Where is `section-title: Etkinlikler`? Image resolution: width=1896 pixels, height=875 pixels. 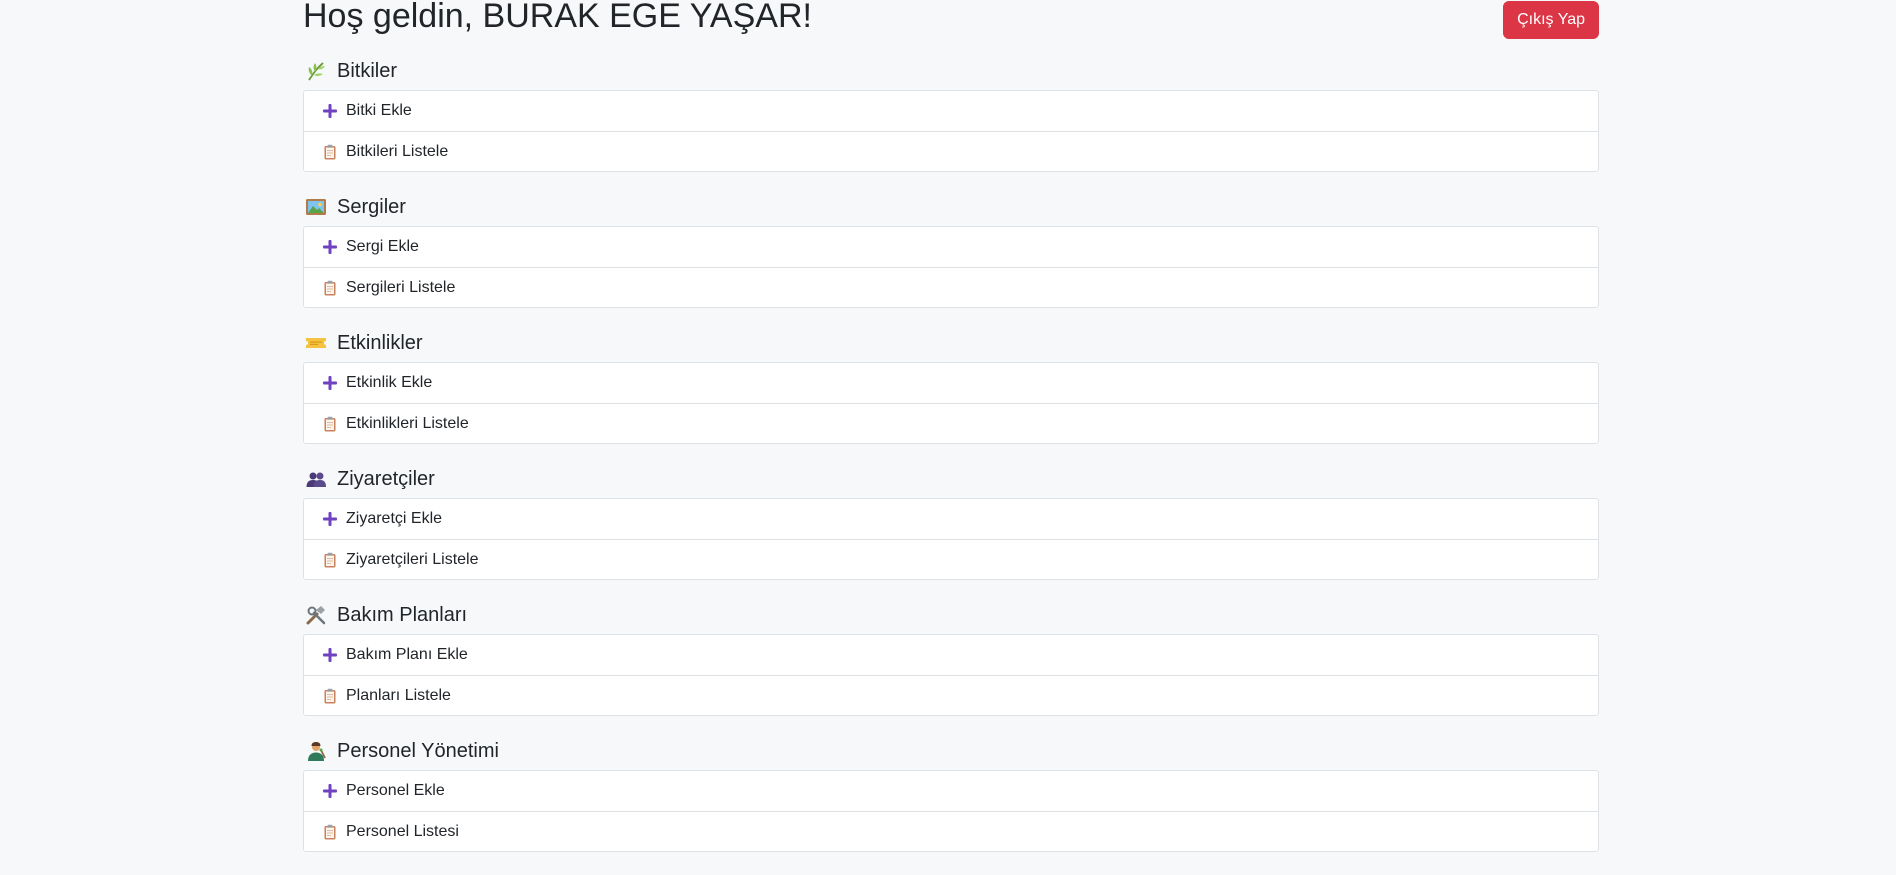 section-title: Etkinlikler is located at coordinates (380, 342).